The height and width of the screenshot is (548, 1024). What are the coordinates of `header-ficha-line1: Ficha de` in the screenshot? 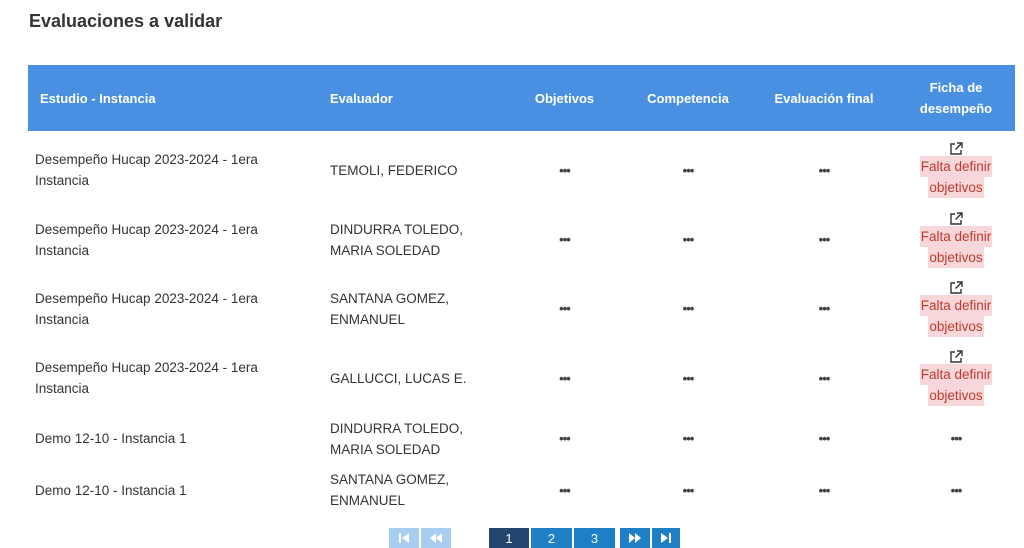 It's located at (956, 87).